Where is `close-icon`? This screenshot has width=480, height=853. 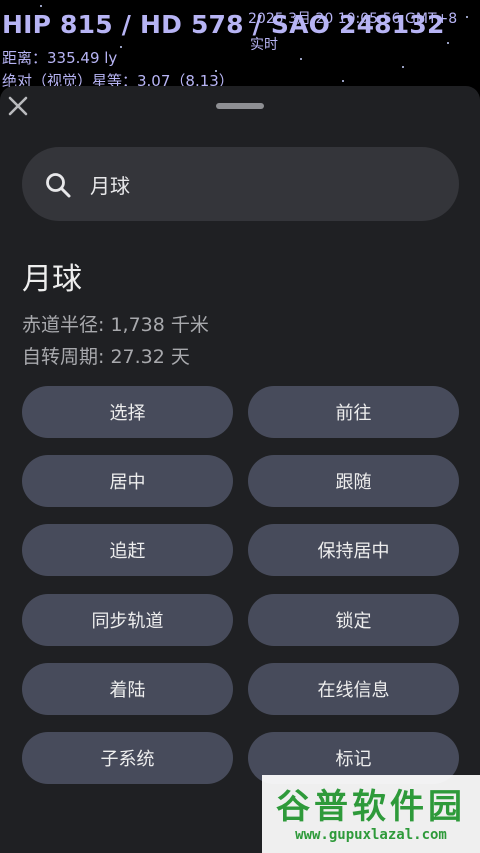
close-icon is located at coordinates (18, 106).